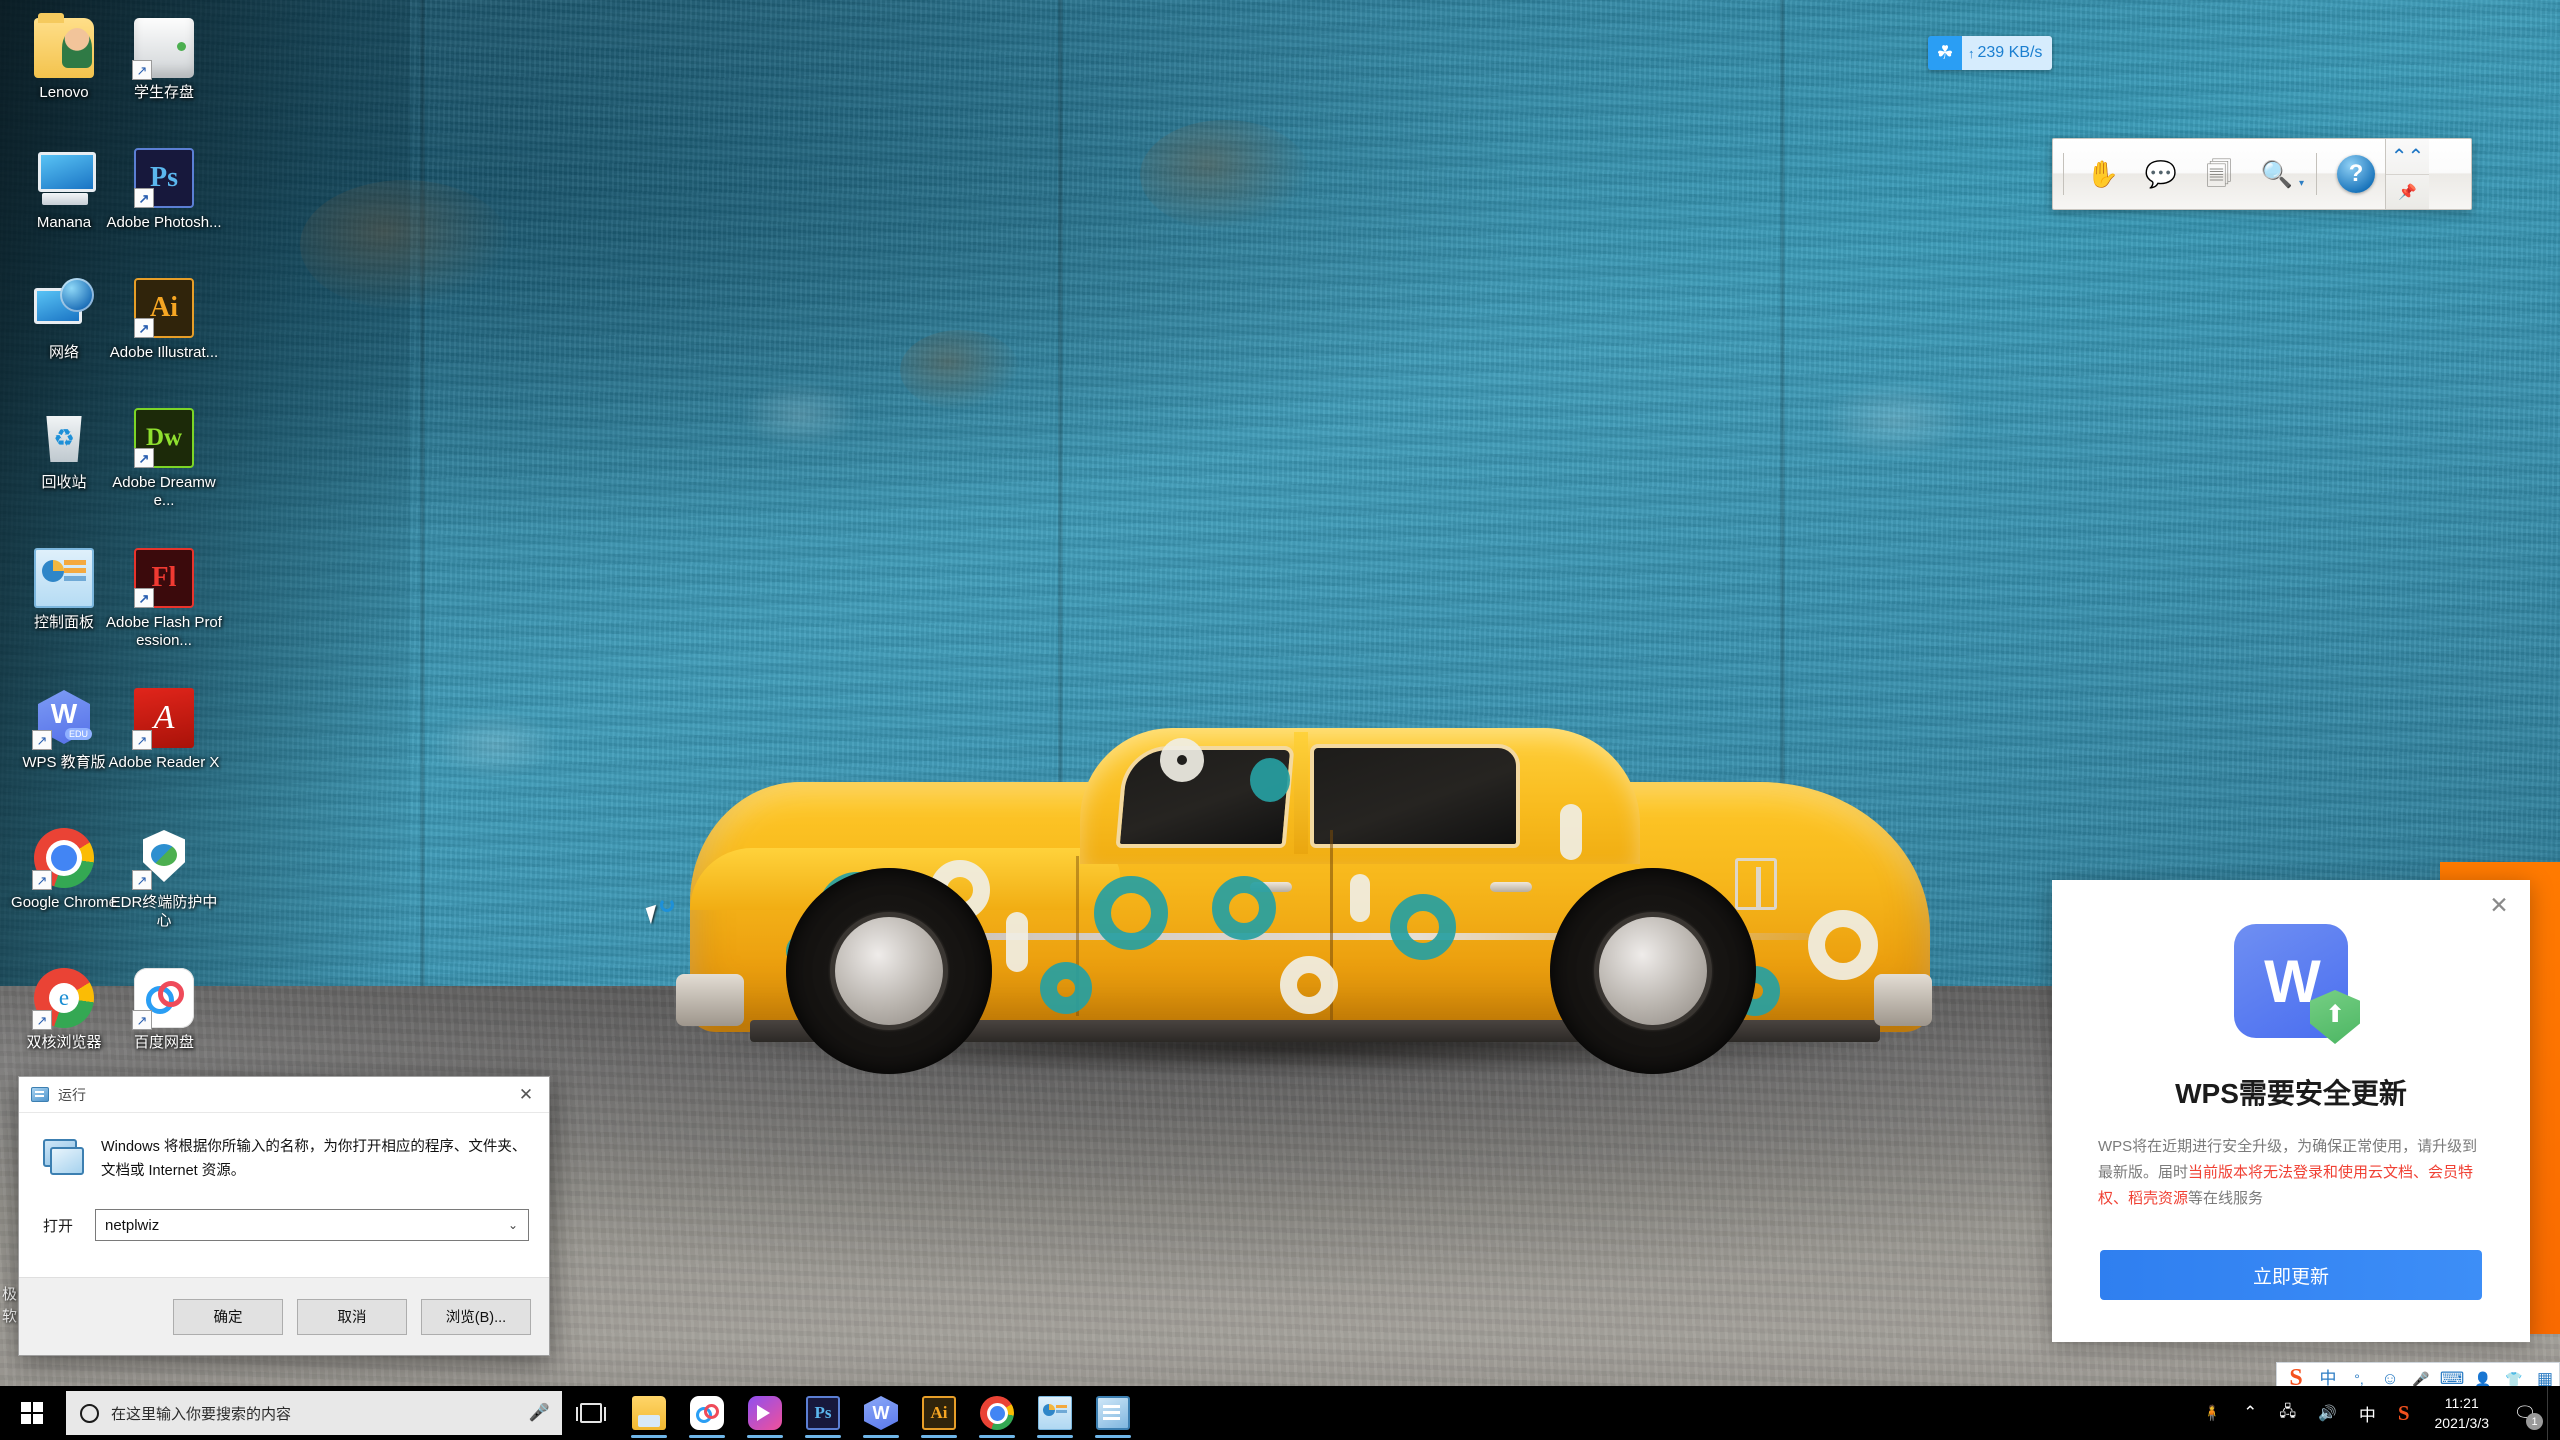  I want to click on wallpaper-stain, so click(1225, 175).